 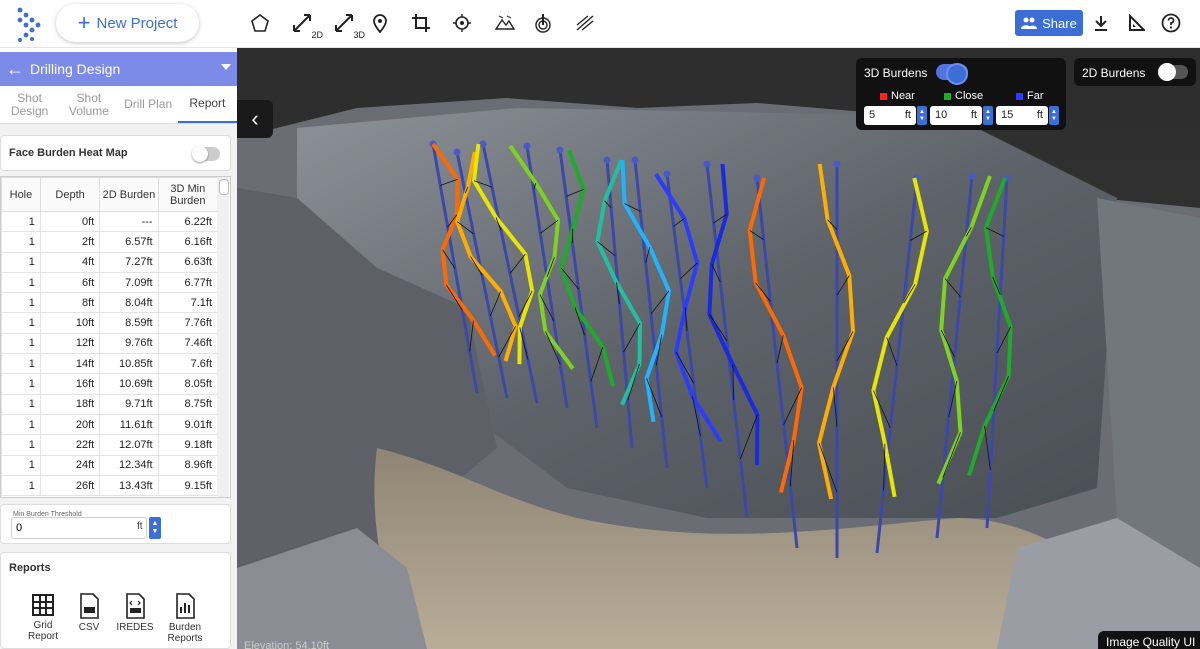 I want to click on image-quality-button: Image Quality UI, so click(x=1149, y=640).